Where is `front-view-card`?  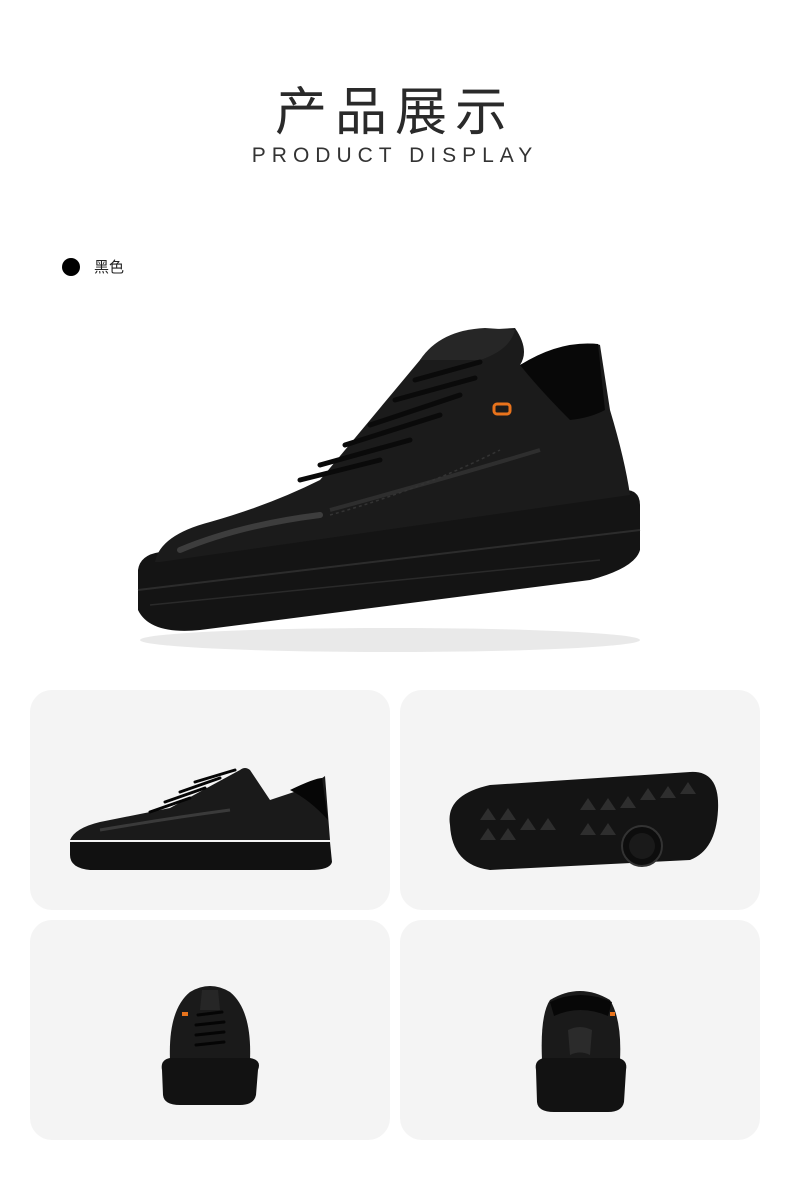 front-view-card is located at coordinates (210, 1030).